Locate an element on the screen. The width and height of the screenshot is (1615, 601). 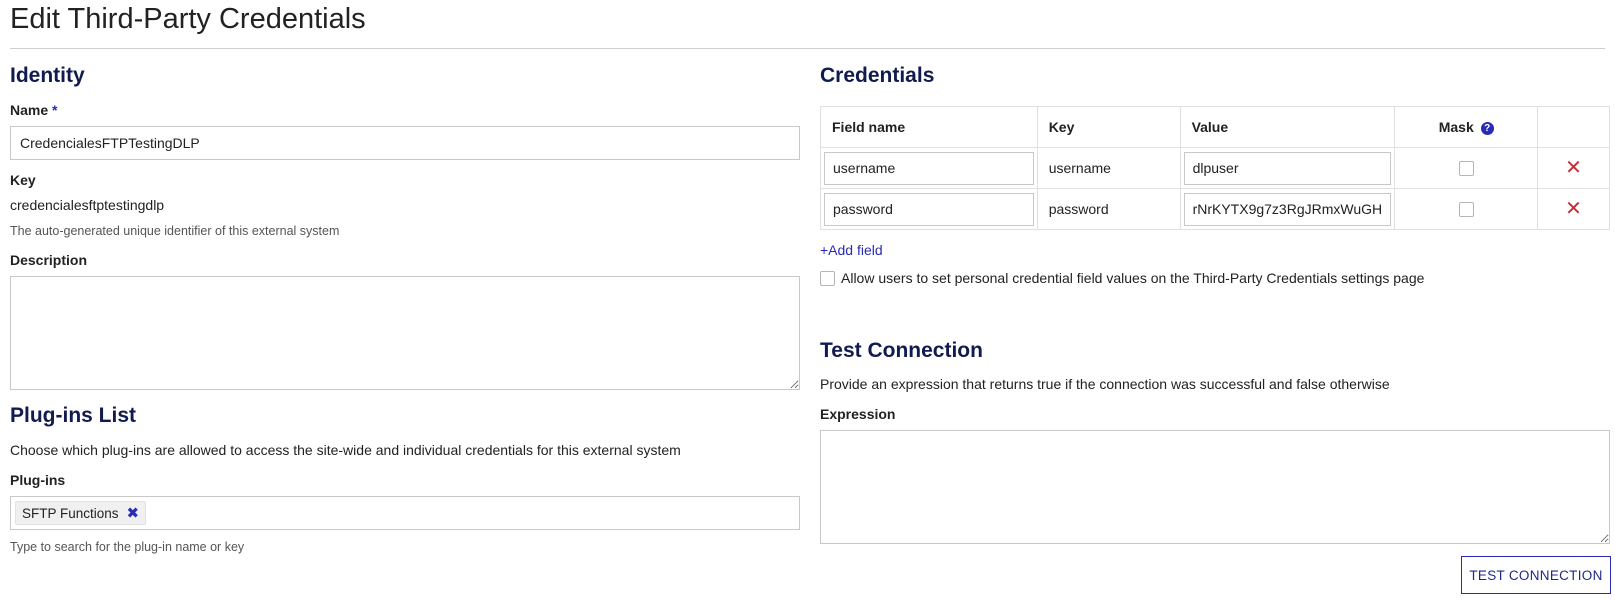
test-connection-heading: Test Connection is located at coordinates (901, 350).